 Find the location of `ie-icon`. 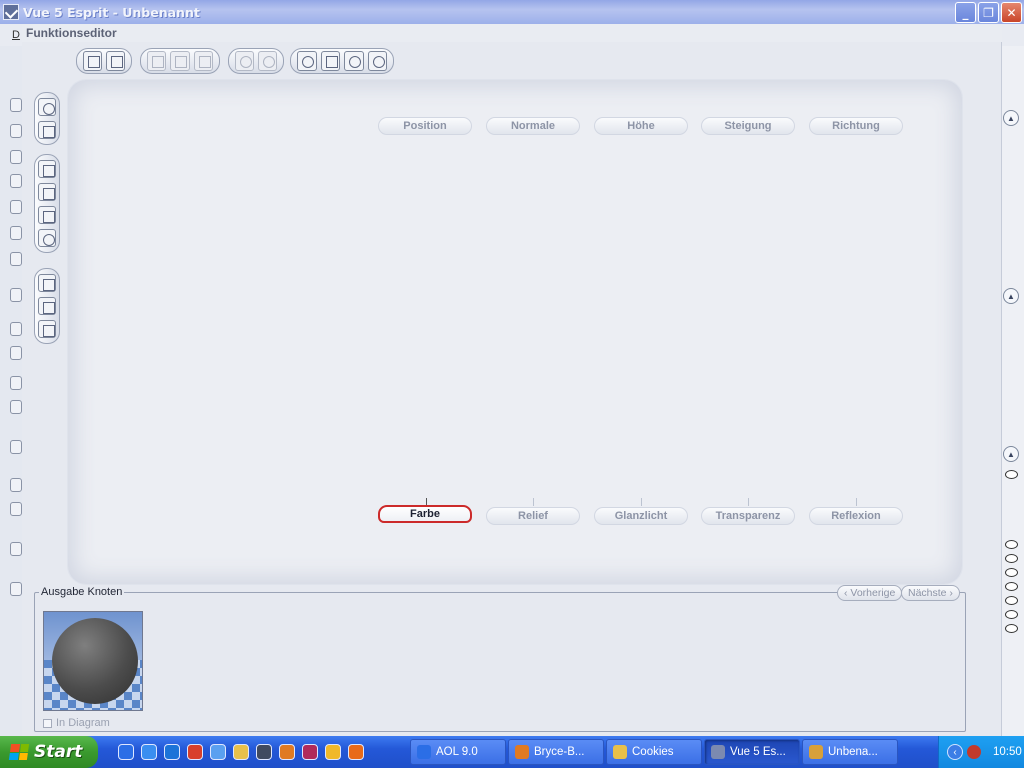

ie-icon is located at coordinates (149, 752).